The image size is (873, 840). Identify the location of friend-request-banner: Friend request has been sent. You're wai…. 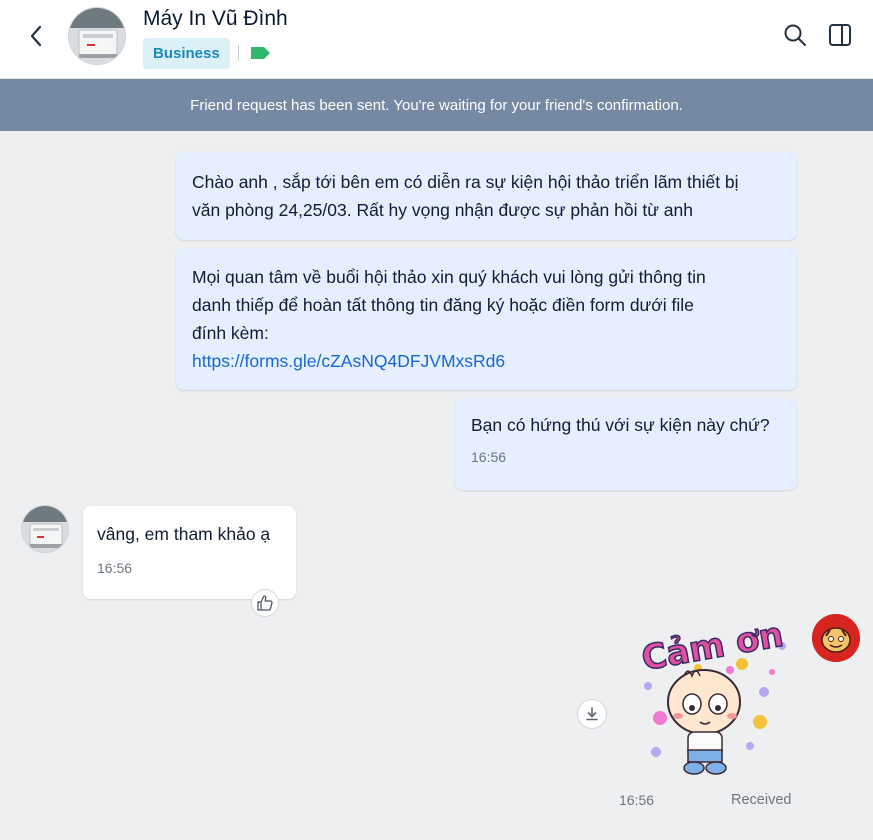
(436, 105).